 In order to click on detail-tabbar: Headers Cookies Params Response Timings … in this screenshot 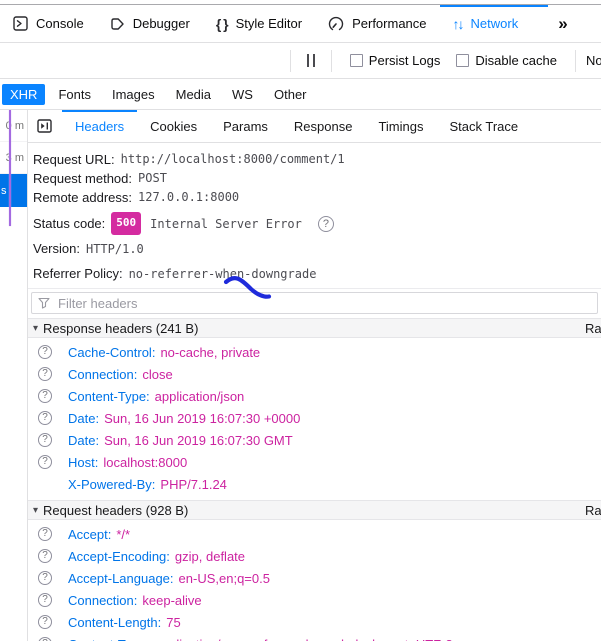, I will do `click(314, 126)`.